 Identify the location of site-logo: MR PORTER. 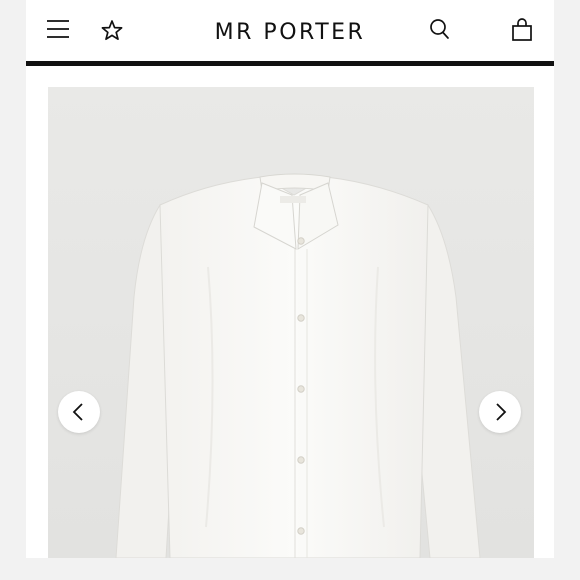
(290, 33).